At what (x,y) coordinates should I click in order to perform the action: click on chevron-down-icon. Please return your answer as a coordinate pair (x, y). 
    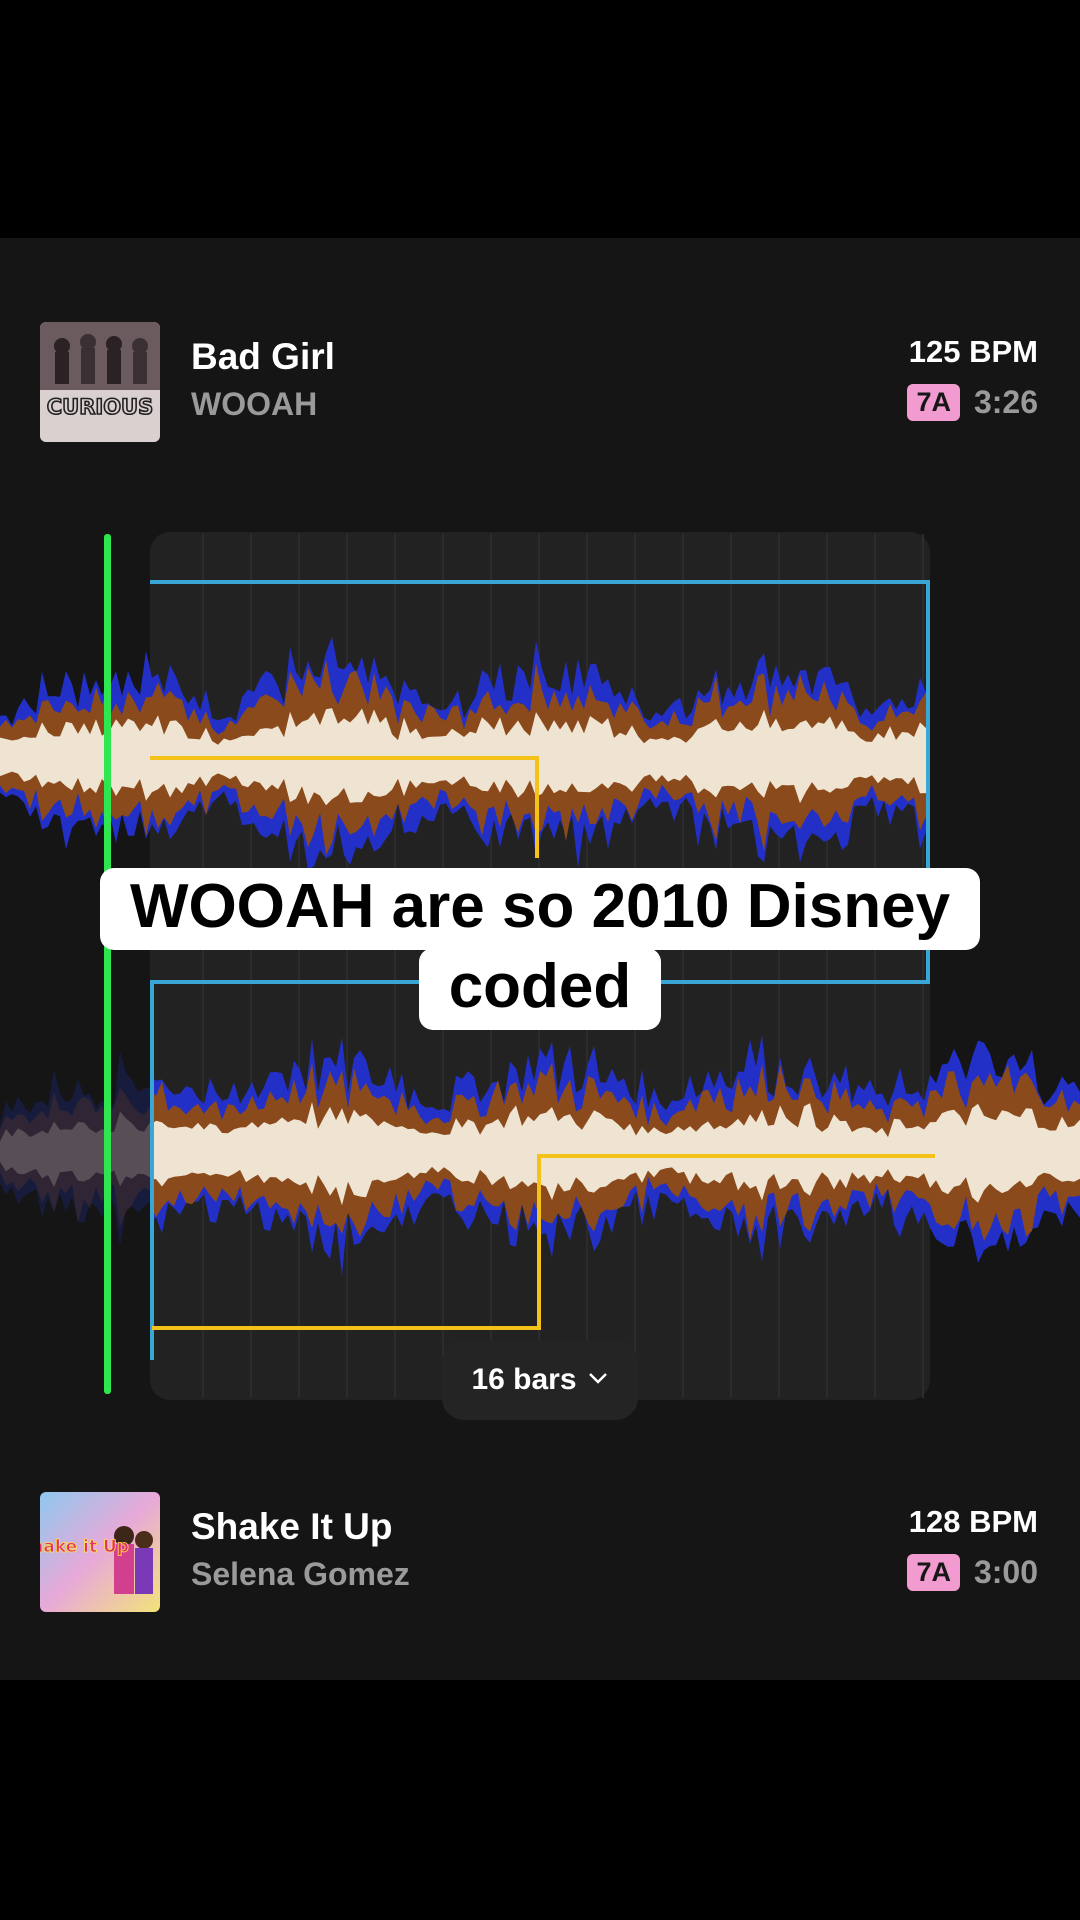
    Looking at the image, I should click on (598, 1380).